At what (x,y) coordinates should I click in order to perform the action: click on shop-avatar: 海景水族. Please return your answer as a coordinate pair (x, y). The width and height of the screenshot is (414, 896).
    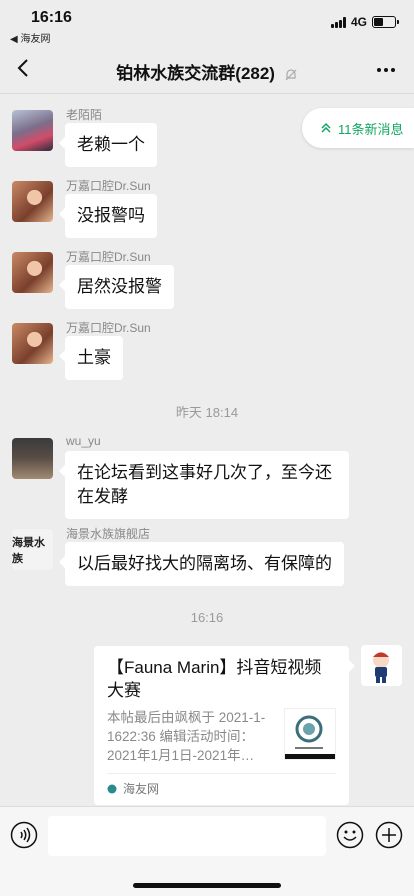
    Looking at the image, I should click on (32, 549).